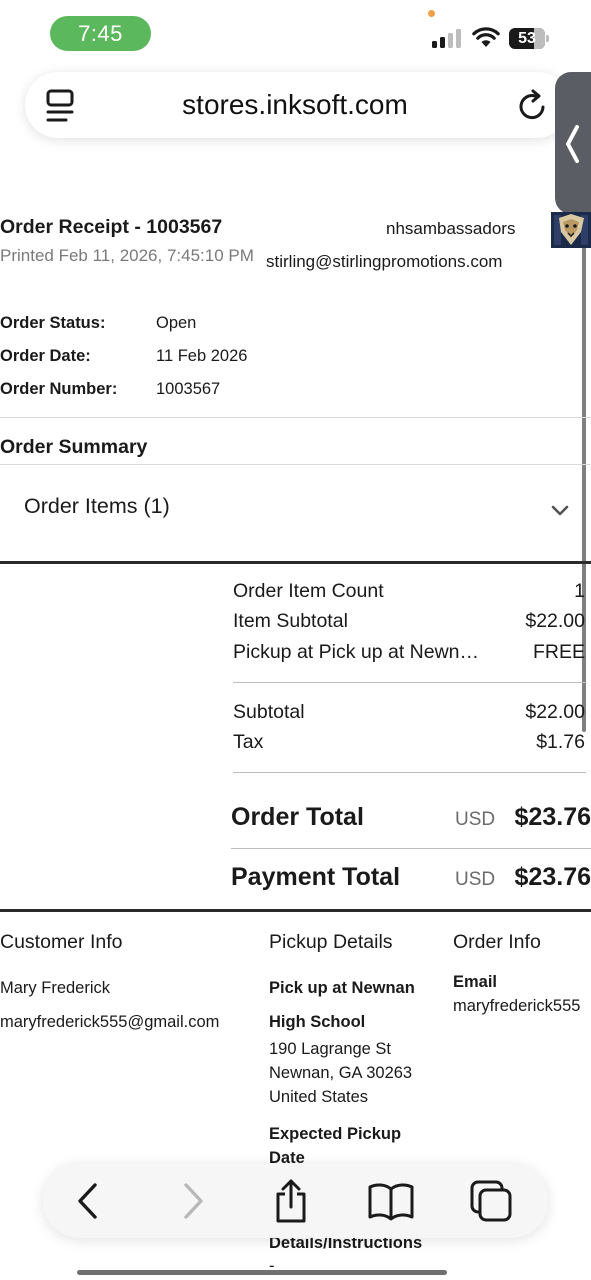 This screenshot has height=1280, width=591. I want to click on side-panel-handle, so click(573, 143).